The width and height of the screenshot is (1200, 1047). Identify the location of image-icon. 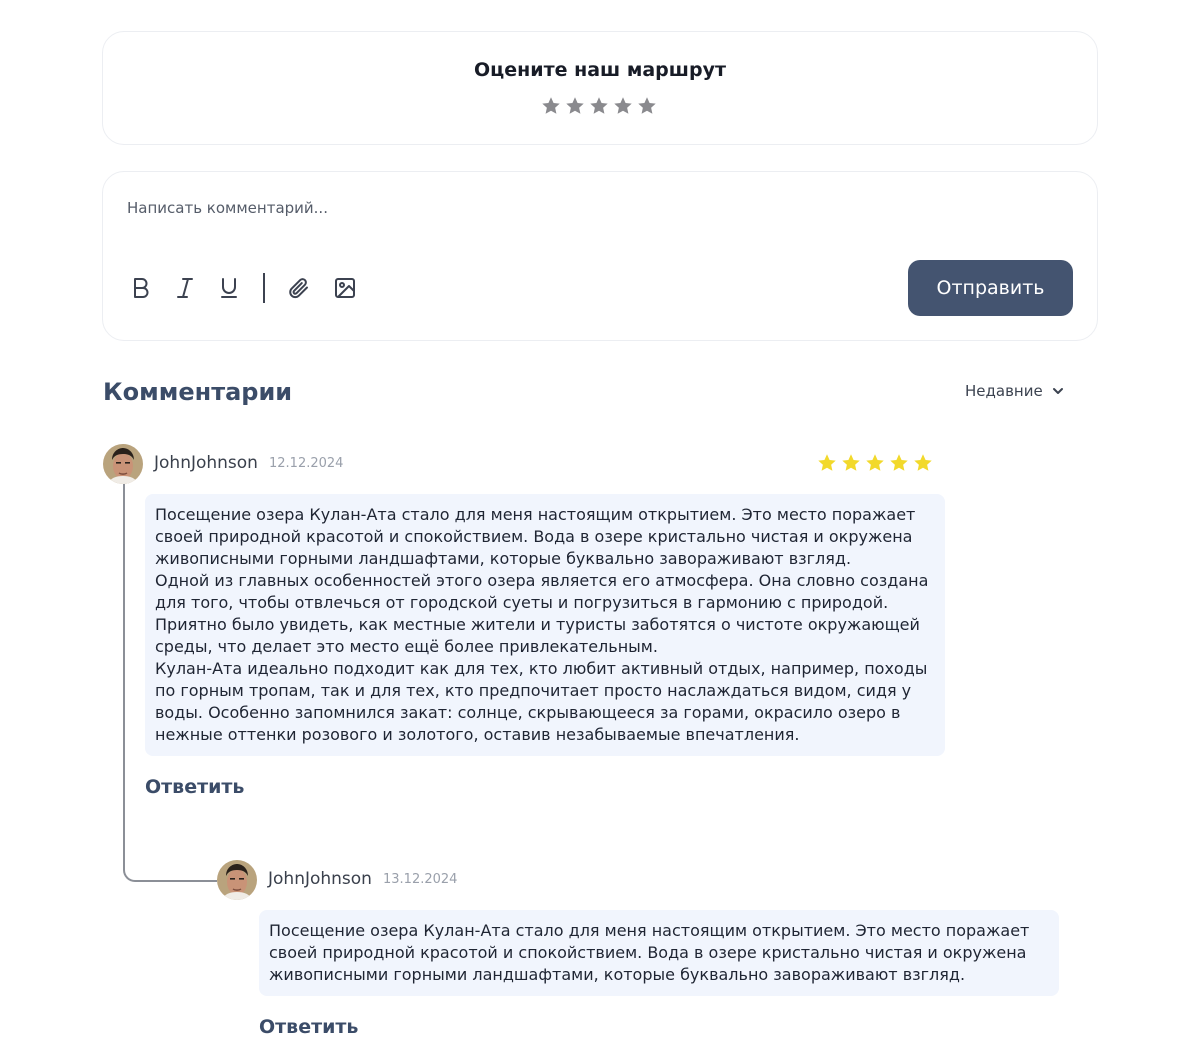
(345, 288).